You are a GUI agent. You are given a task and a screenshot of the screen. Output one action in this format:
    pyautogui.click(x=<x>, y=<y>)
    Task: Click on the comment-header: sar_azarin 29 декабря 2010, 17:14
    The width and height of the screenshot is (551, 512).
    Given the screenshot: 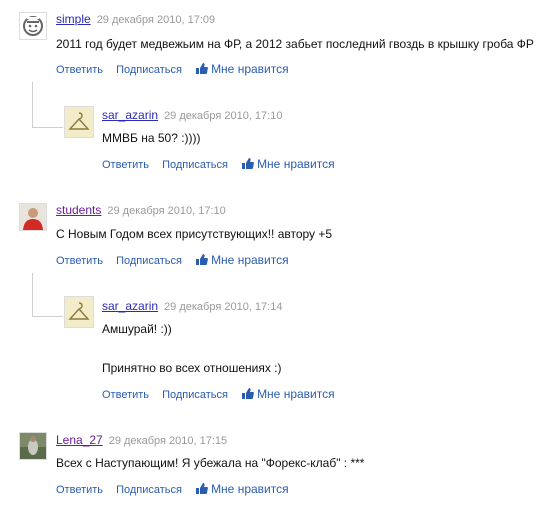 What is the action you would take?
    pyautogui.click(x=192, y=306)
    